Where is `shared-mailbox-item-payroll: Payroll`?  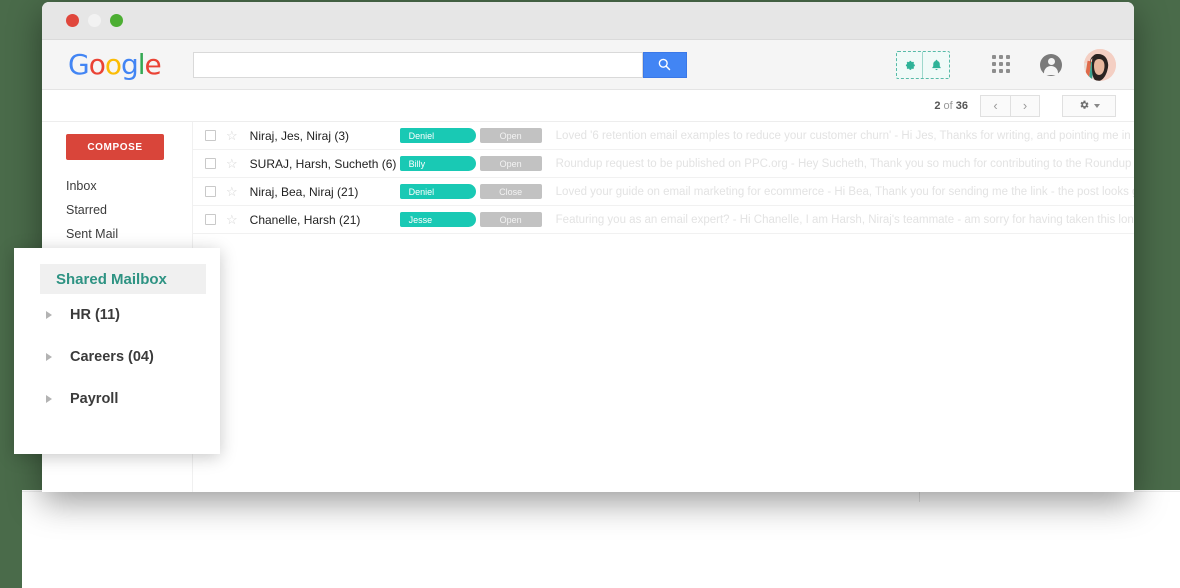
shared-mailbox-item-payroll: Payroll is located at coordinates (117, 399).